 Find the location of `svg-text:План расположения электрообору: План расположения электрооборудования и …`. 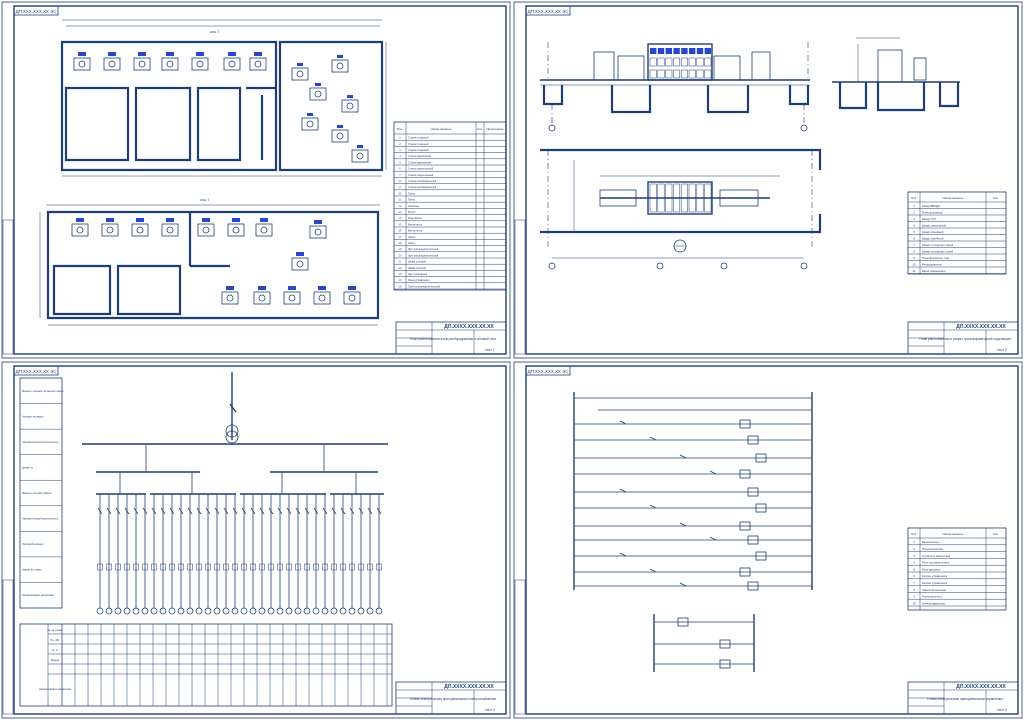

svg-text:План расположения электрообору: План расположения электрооборудования и … is located at coordinates (453, 339).